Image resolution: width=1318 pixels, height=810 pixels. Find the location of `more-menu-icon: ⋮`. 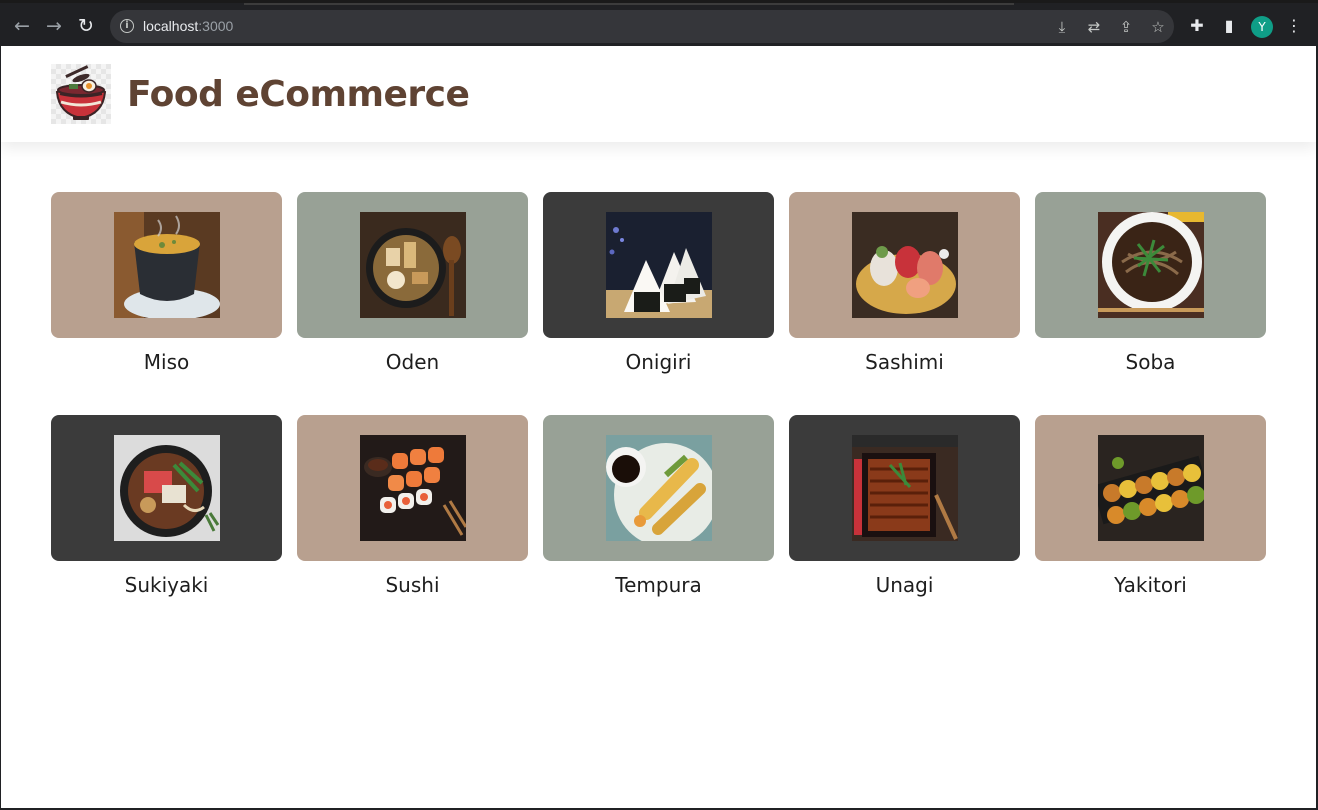

more-menu-icon: ⋮ is located at coordinates (1294, 26).